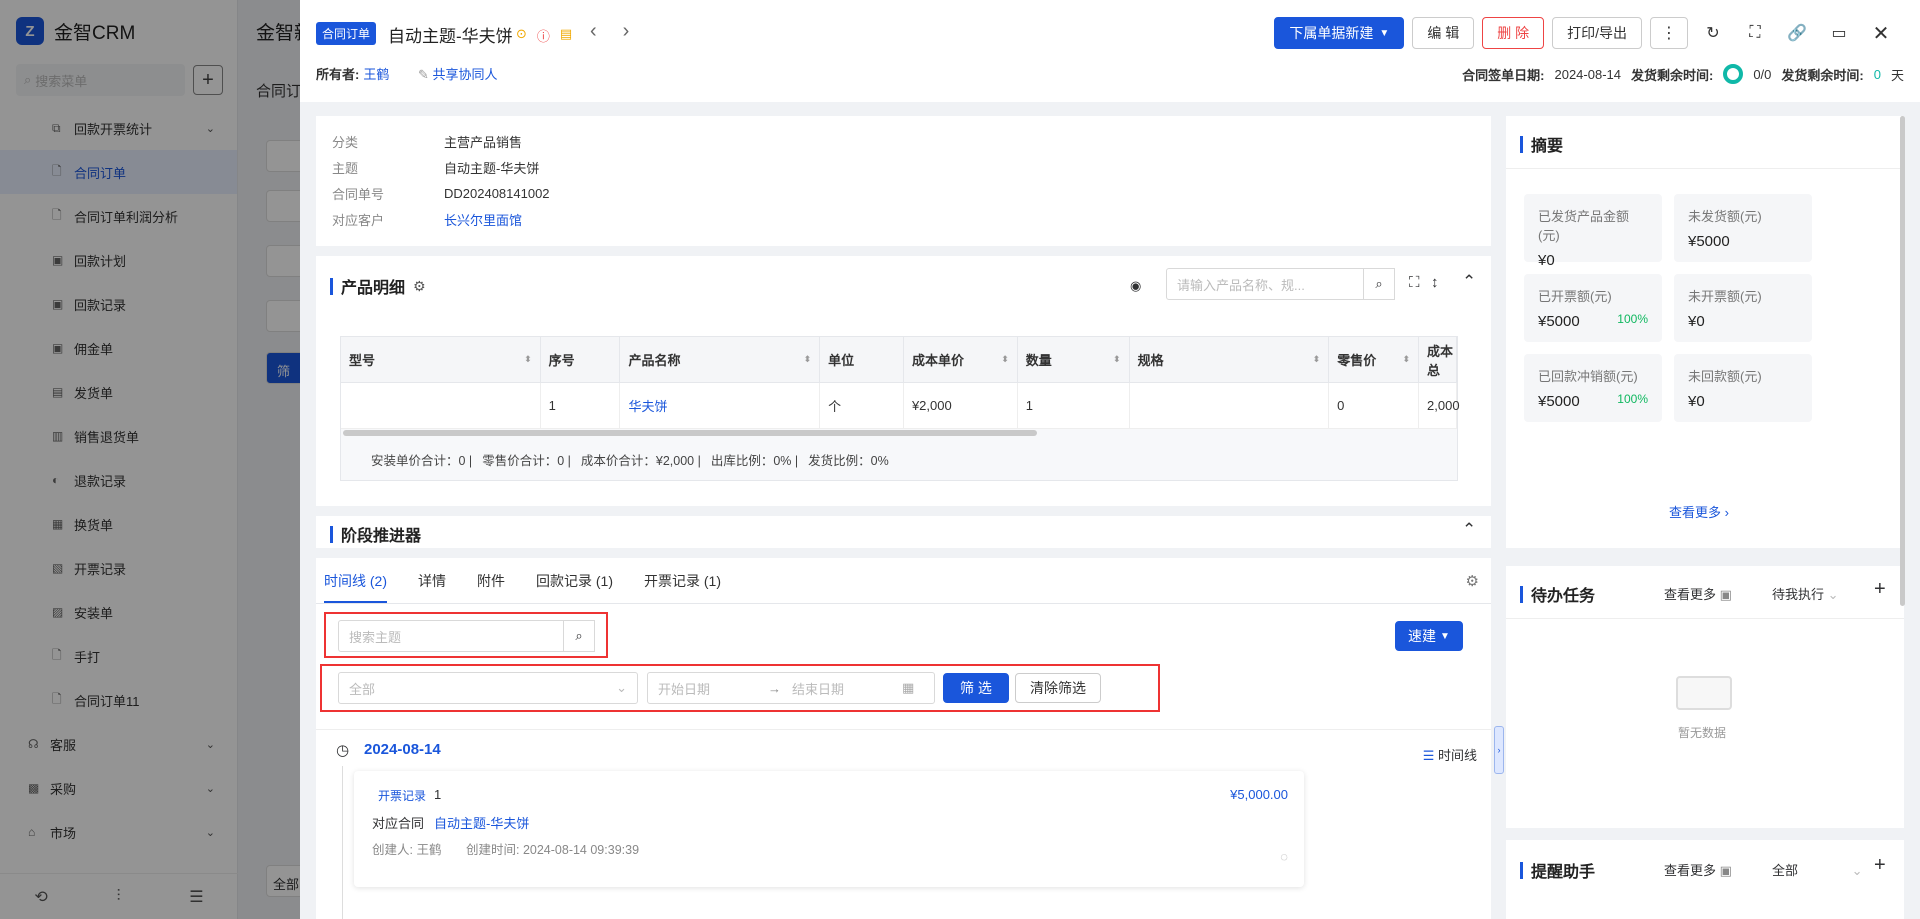 This screenshot has height=919, width=1920. Describe the element at coordinates (1058, 688) in the screenshot. I see `clear-filter-button: 清除筛选` at that location.